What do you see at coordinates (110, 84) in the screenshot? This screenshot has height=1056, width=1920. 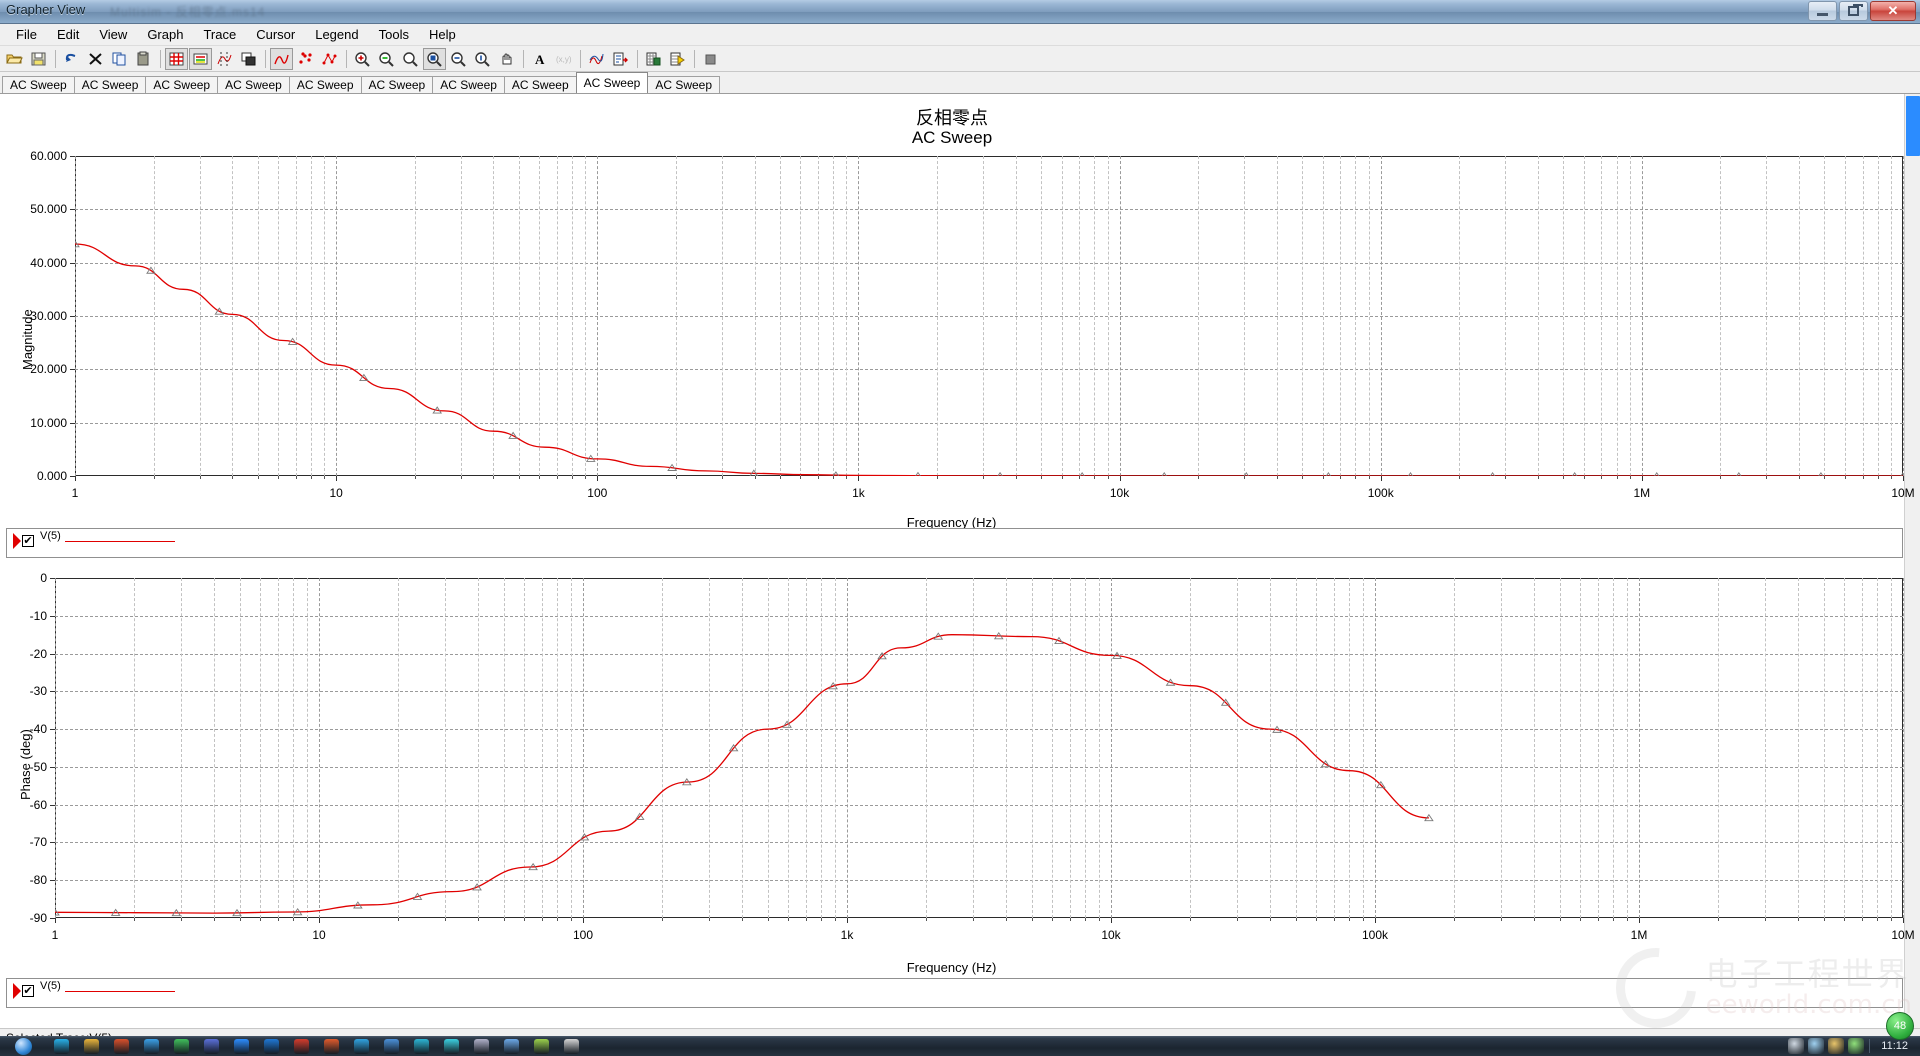 I see `tab-ac-sweep-2: AC Sweep` at bounding box center [110, 84].